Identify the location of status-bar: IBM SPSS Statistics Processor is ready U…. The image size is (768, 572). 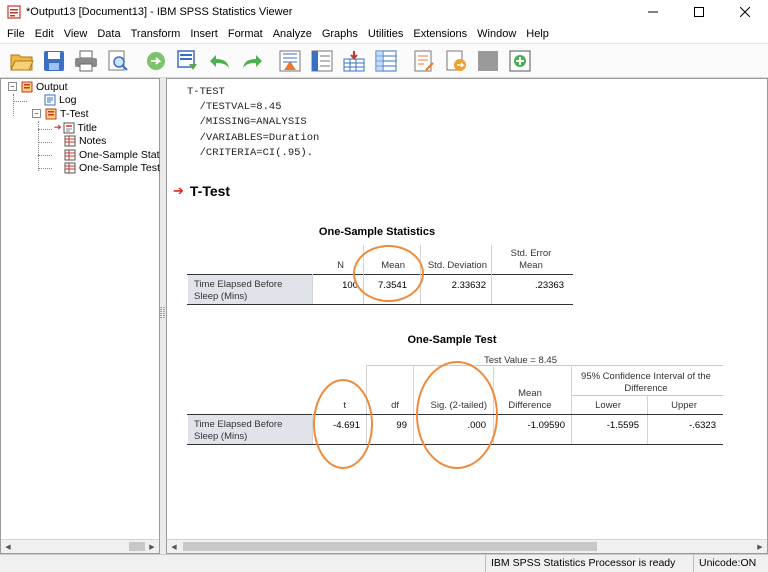
(384, 563).